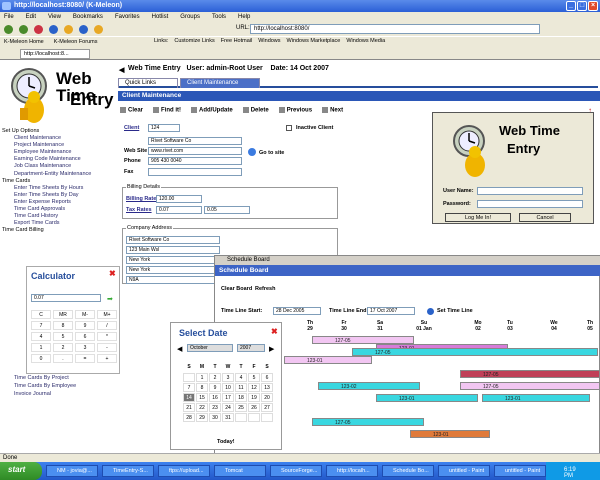 This screenshot has width=600, height=480. What do you see at coordinates (127, 17) in the screenshot?
I see `menu-favorites: Favorites` at bounding box center [127, 17].